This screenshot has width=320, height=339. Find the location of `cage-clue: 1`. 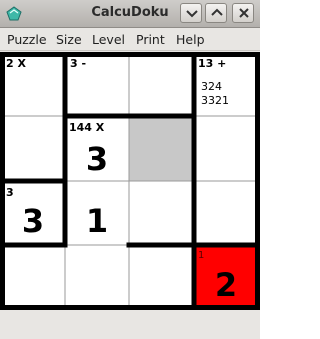

cage-clue: 1 is located at coordinates (201, 255).